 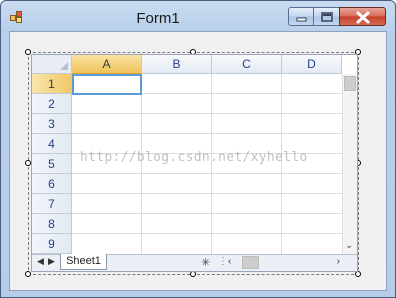 I want to click on watermark-text: http://blog.csdn.net/xyhello, so click(x=194, y=157).